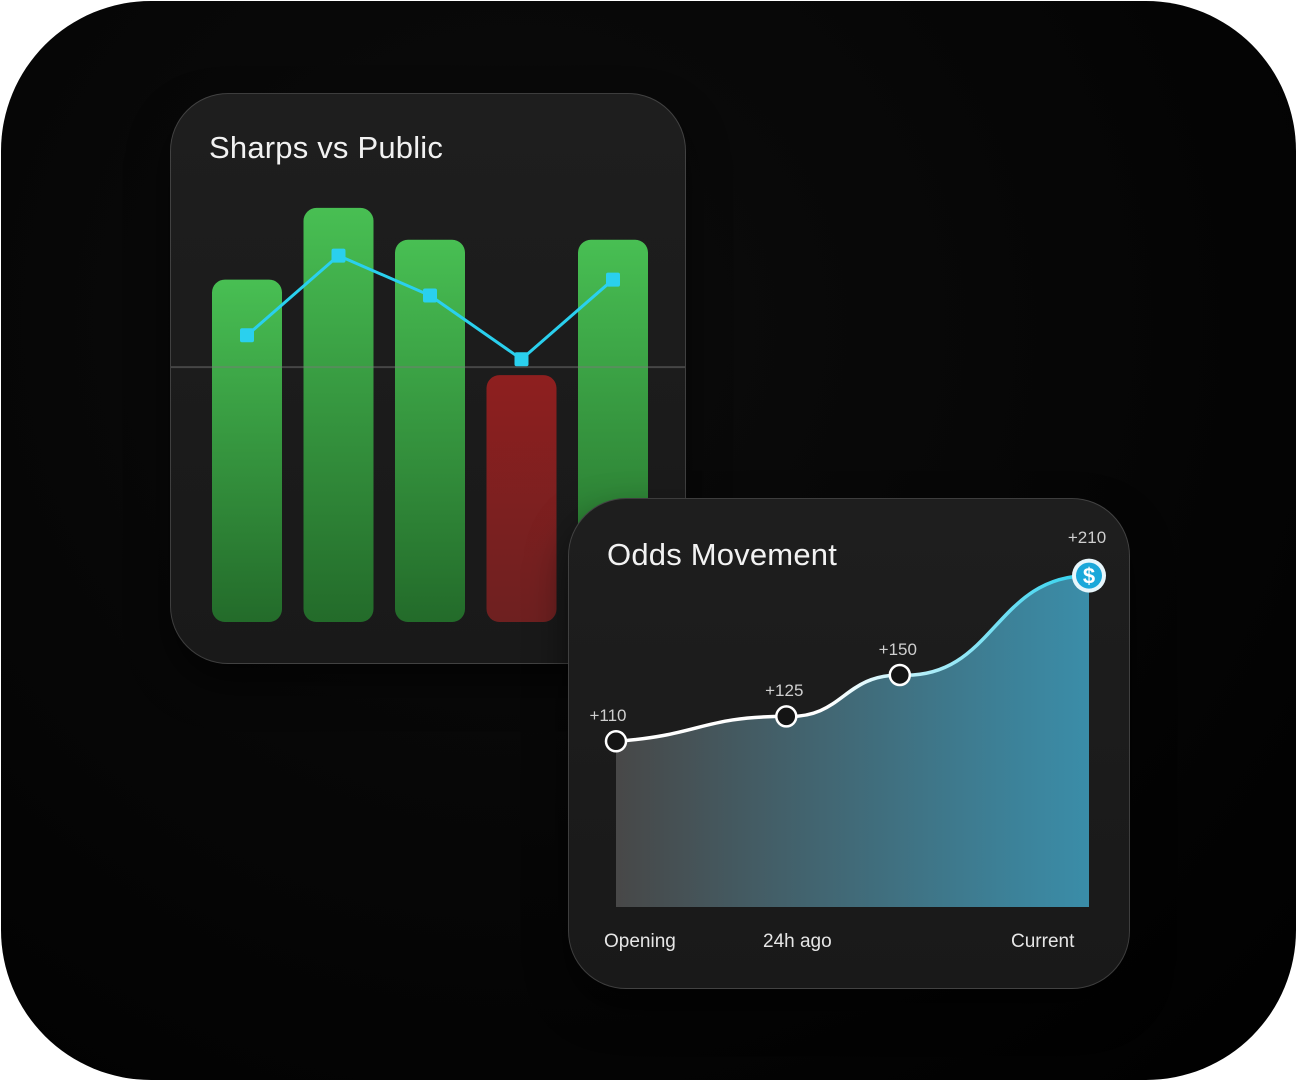  I want to click on odds-movement-chart: $, so click(855, 732).